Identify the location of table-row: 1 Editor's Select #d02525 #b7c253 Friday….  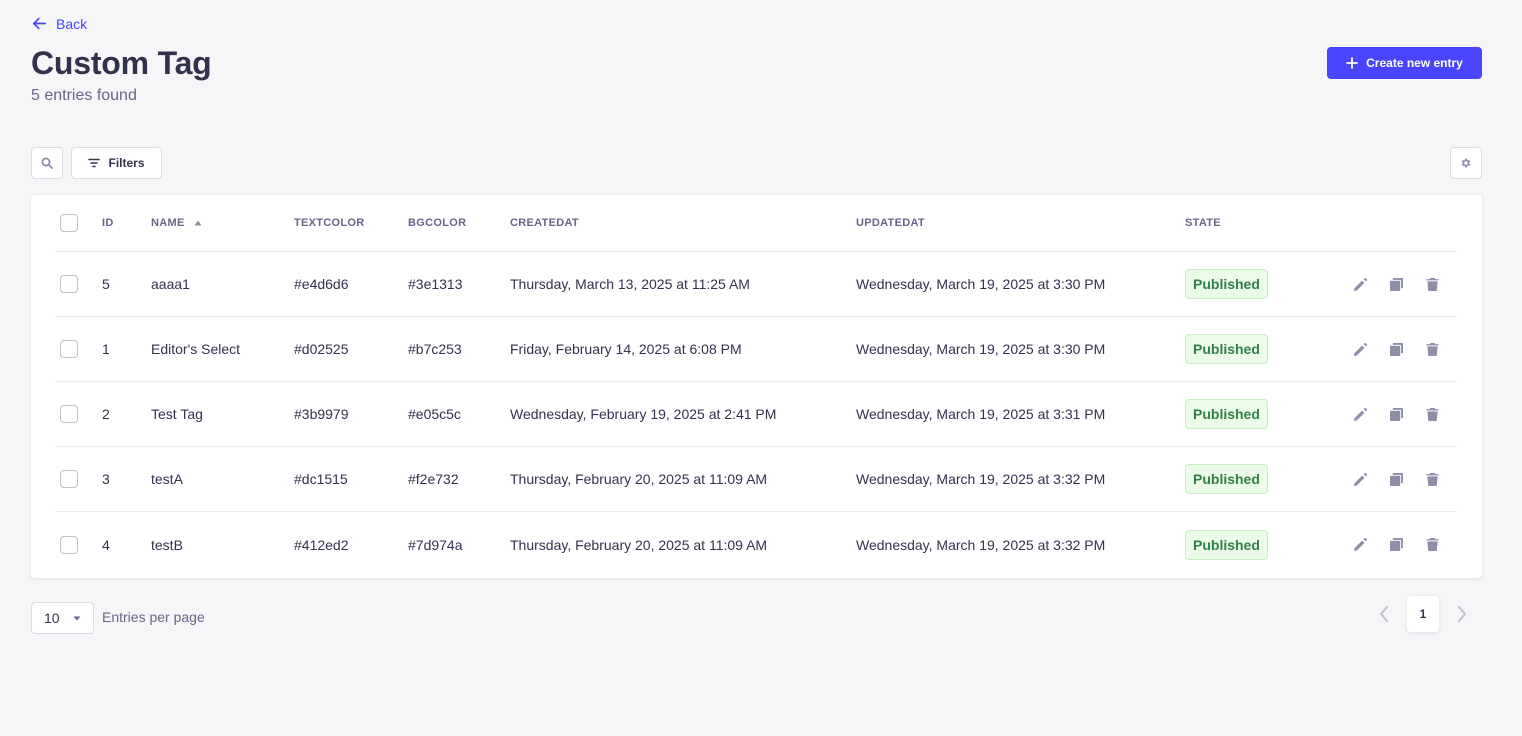
(756, 349).